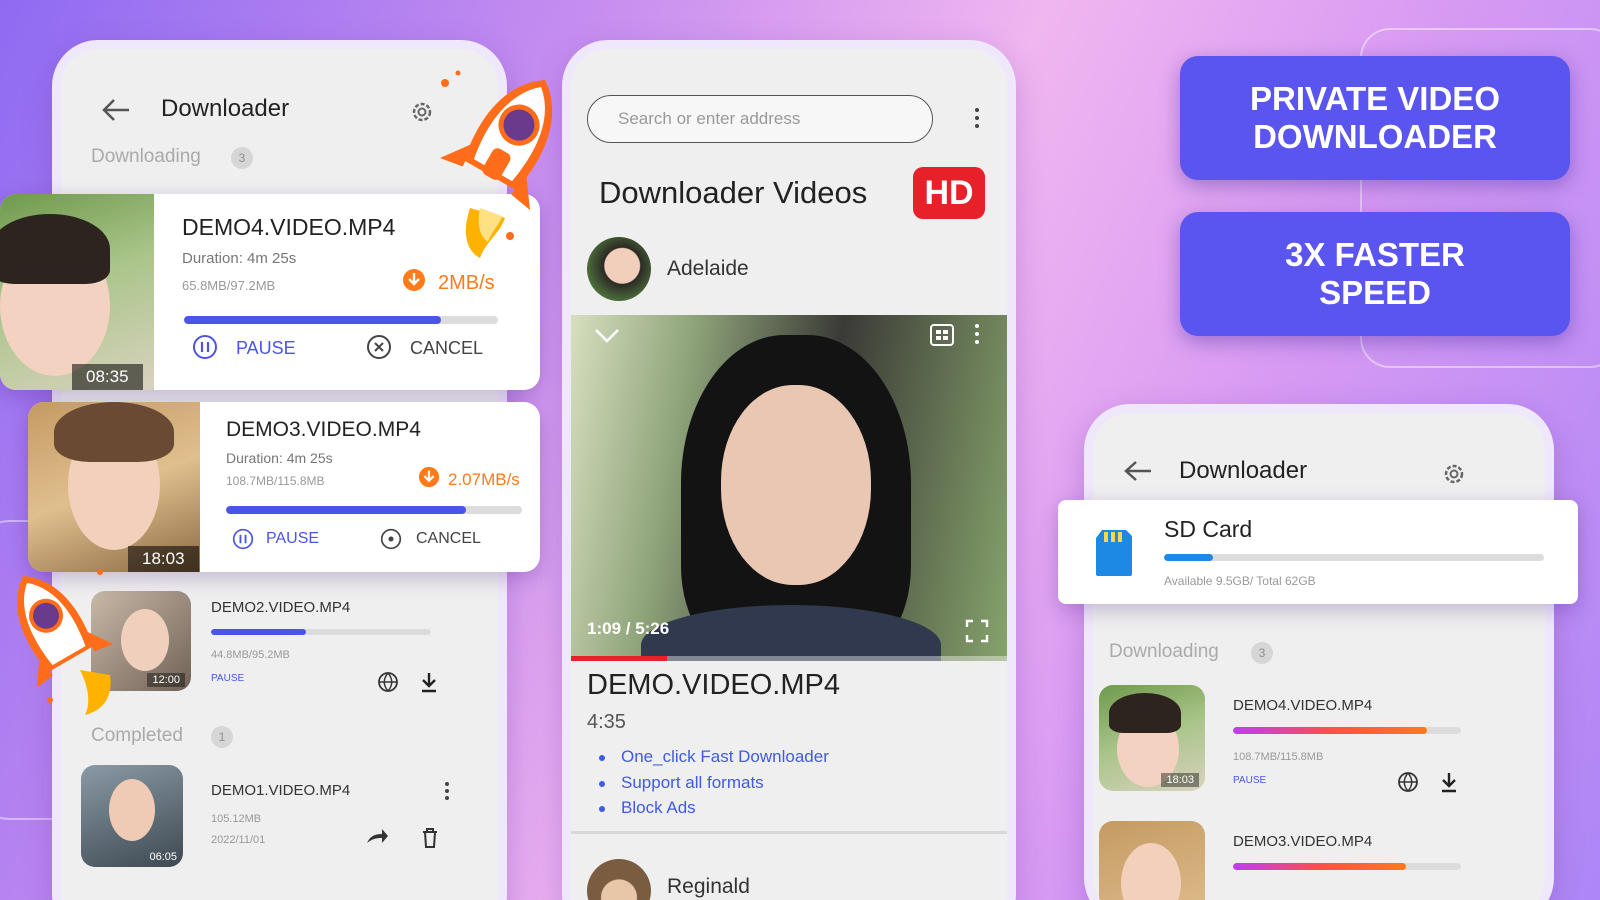  I want to click on channel-name: Reginald, so click(708, 887).